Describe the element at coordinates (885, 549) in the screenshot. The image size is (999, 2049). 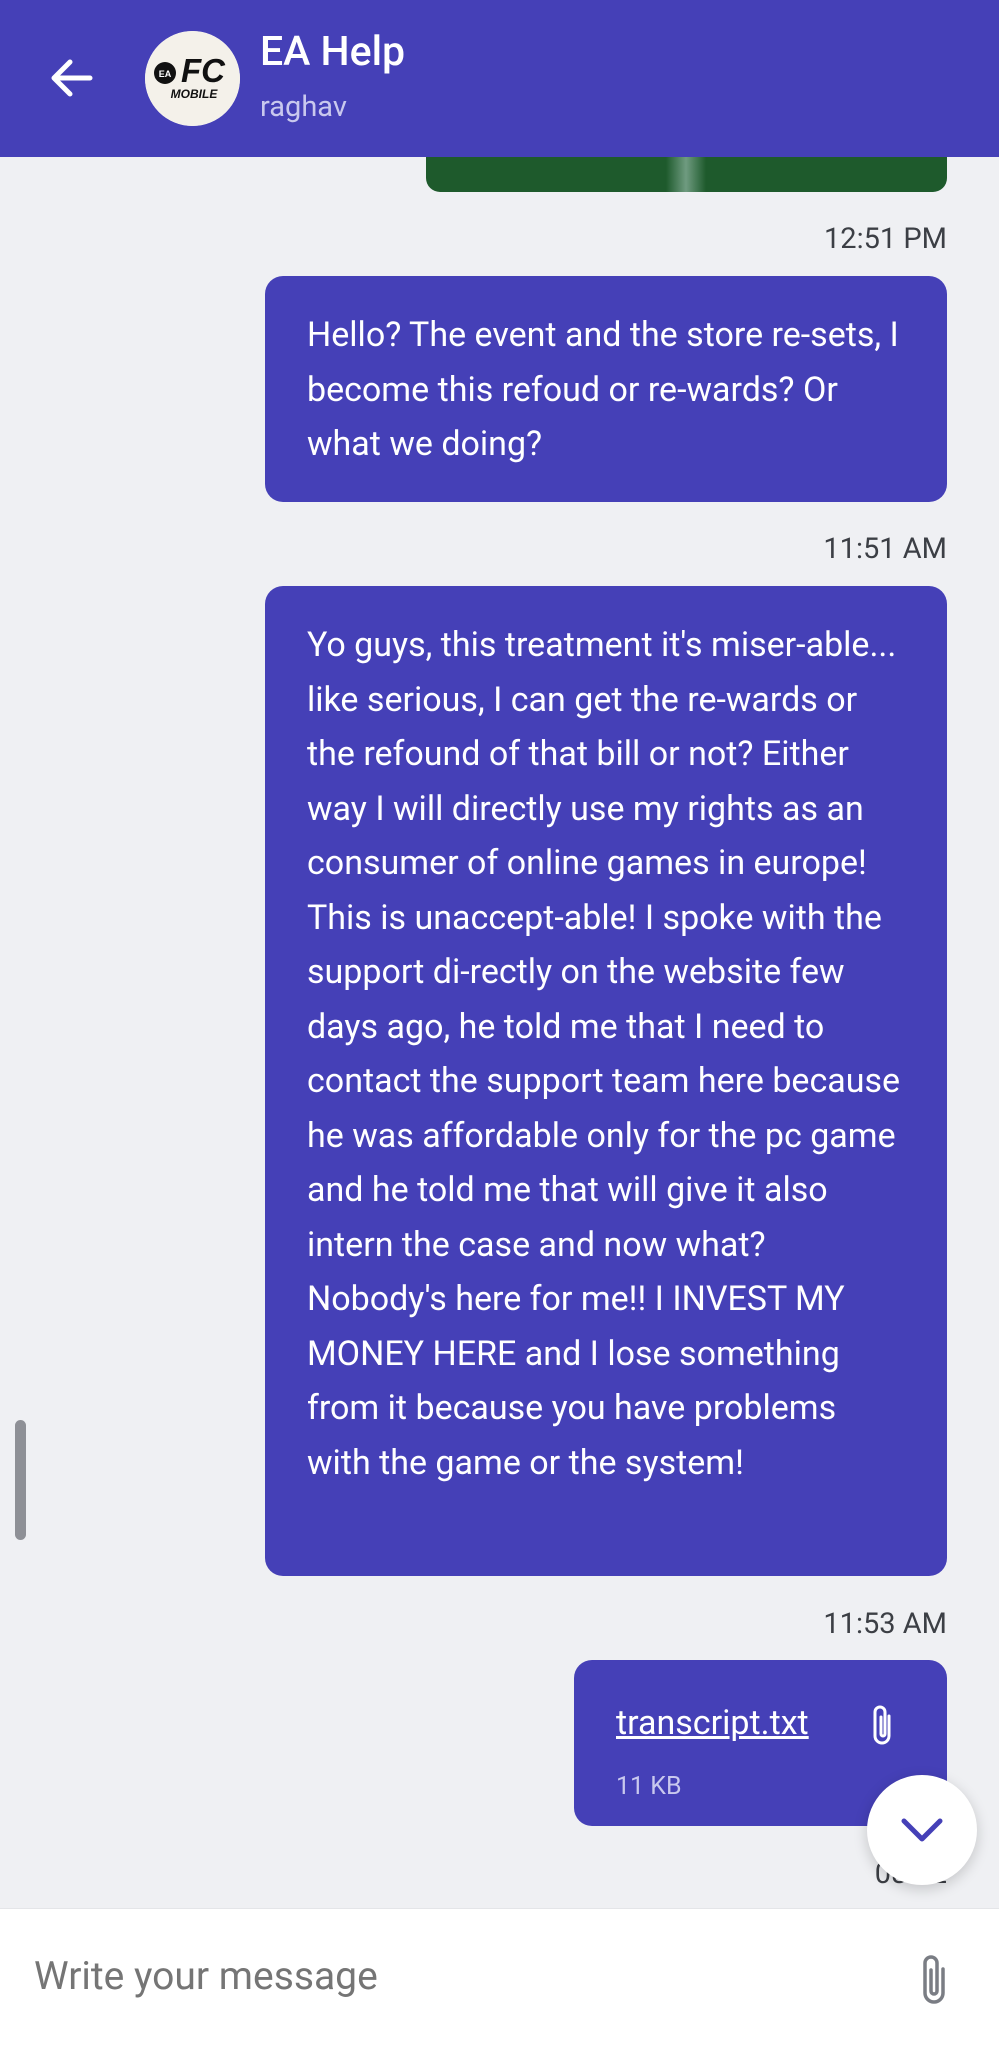
I see `message-timestamp: 11:51 AM` at that location.